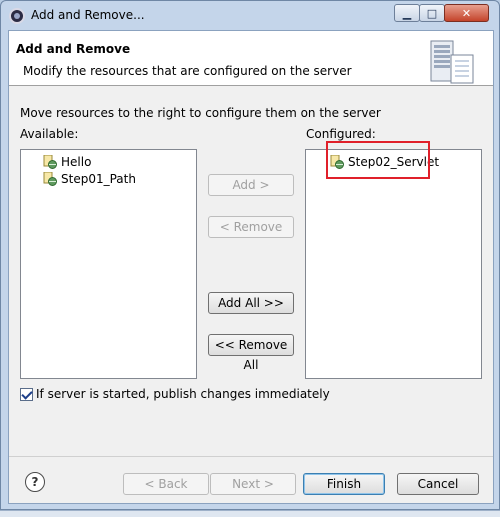 The height and width of the screenshot is (517, 500). I want to click on close-icon: ✕, so click(466, 13).